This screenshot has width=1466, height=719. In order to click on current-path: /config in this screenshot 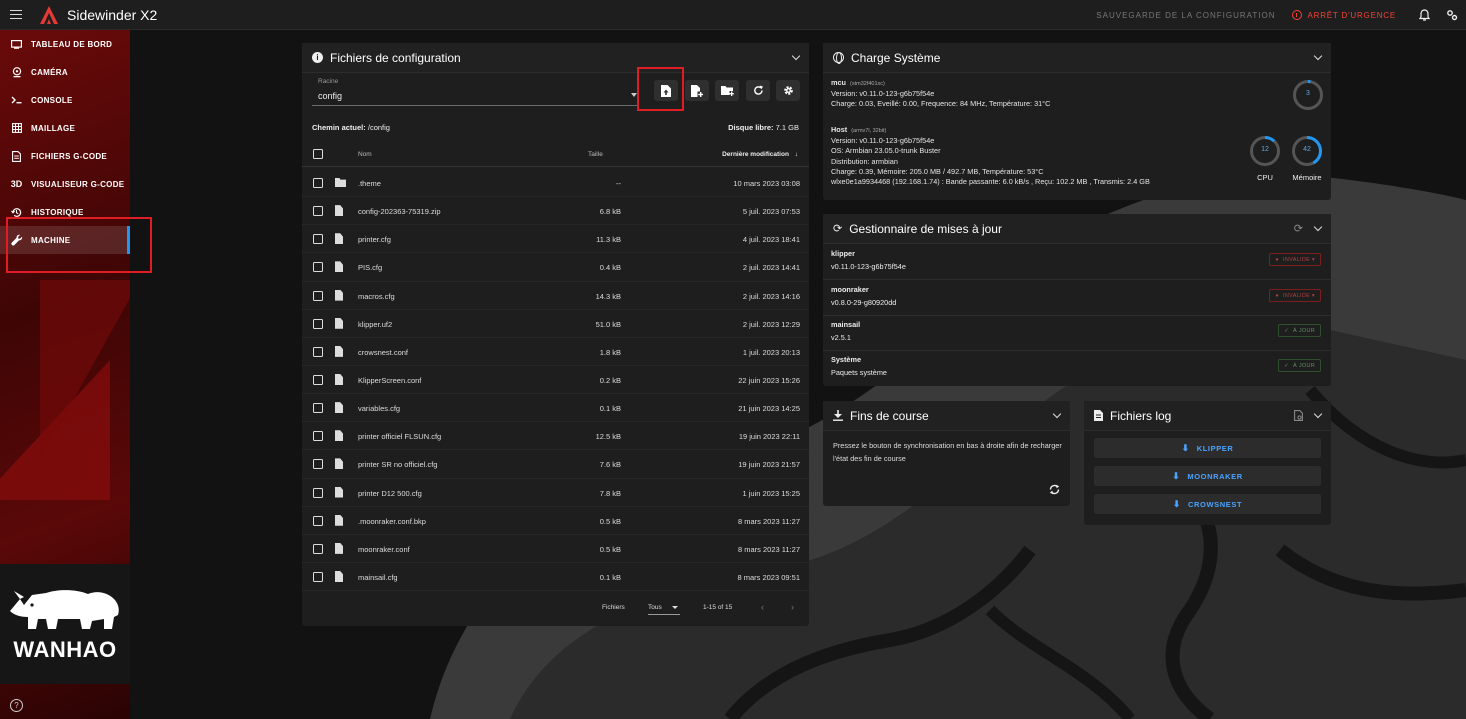, I will do `click(378, 127)`.